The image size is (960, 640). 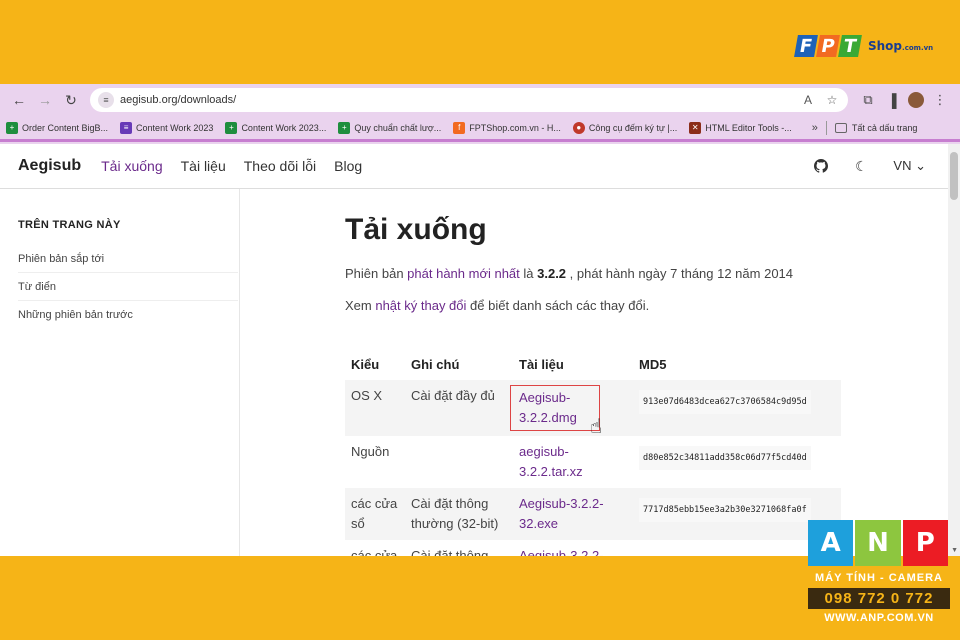 What do you see at coordinates (878, 578) in the screenshot?
I see `anp-tagline: MÁY TÍNH - CAMERA` at bounding box center [878, 578].